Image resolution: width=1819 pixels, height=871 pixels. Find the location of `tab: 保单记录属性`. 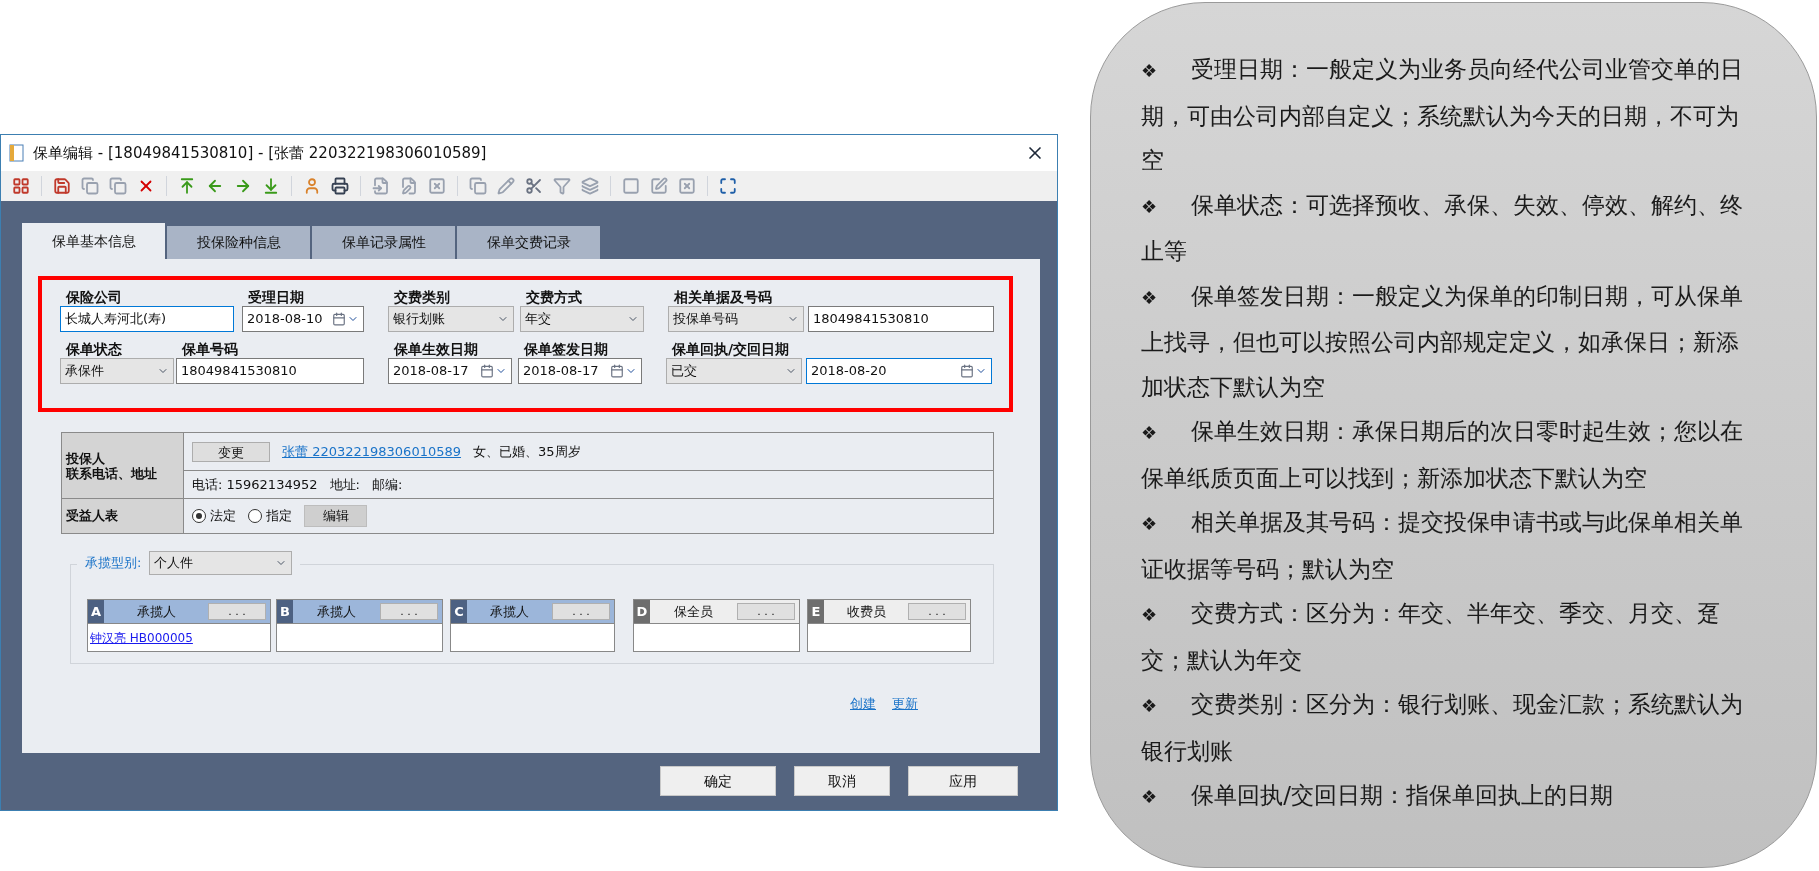

tab: 保单记录属性 is located at coordinates (383, 242).